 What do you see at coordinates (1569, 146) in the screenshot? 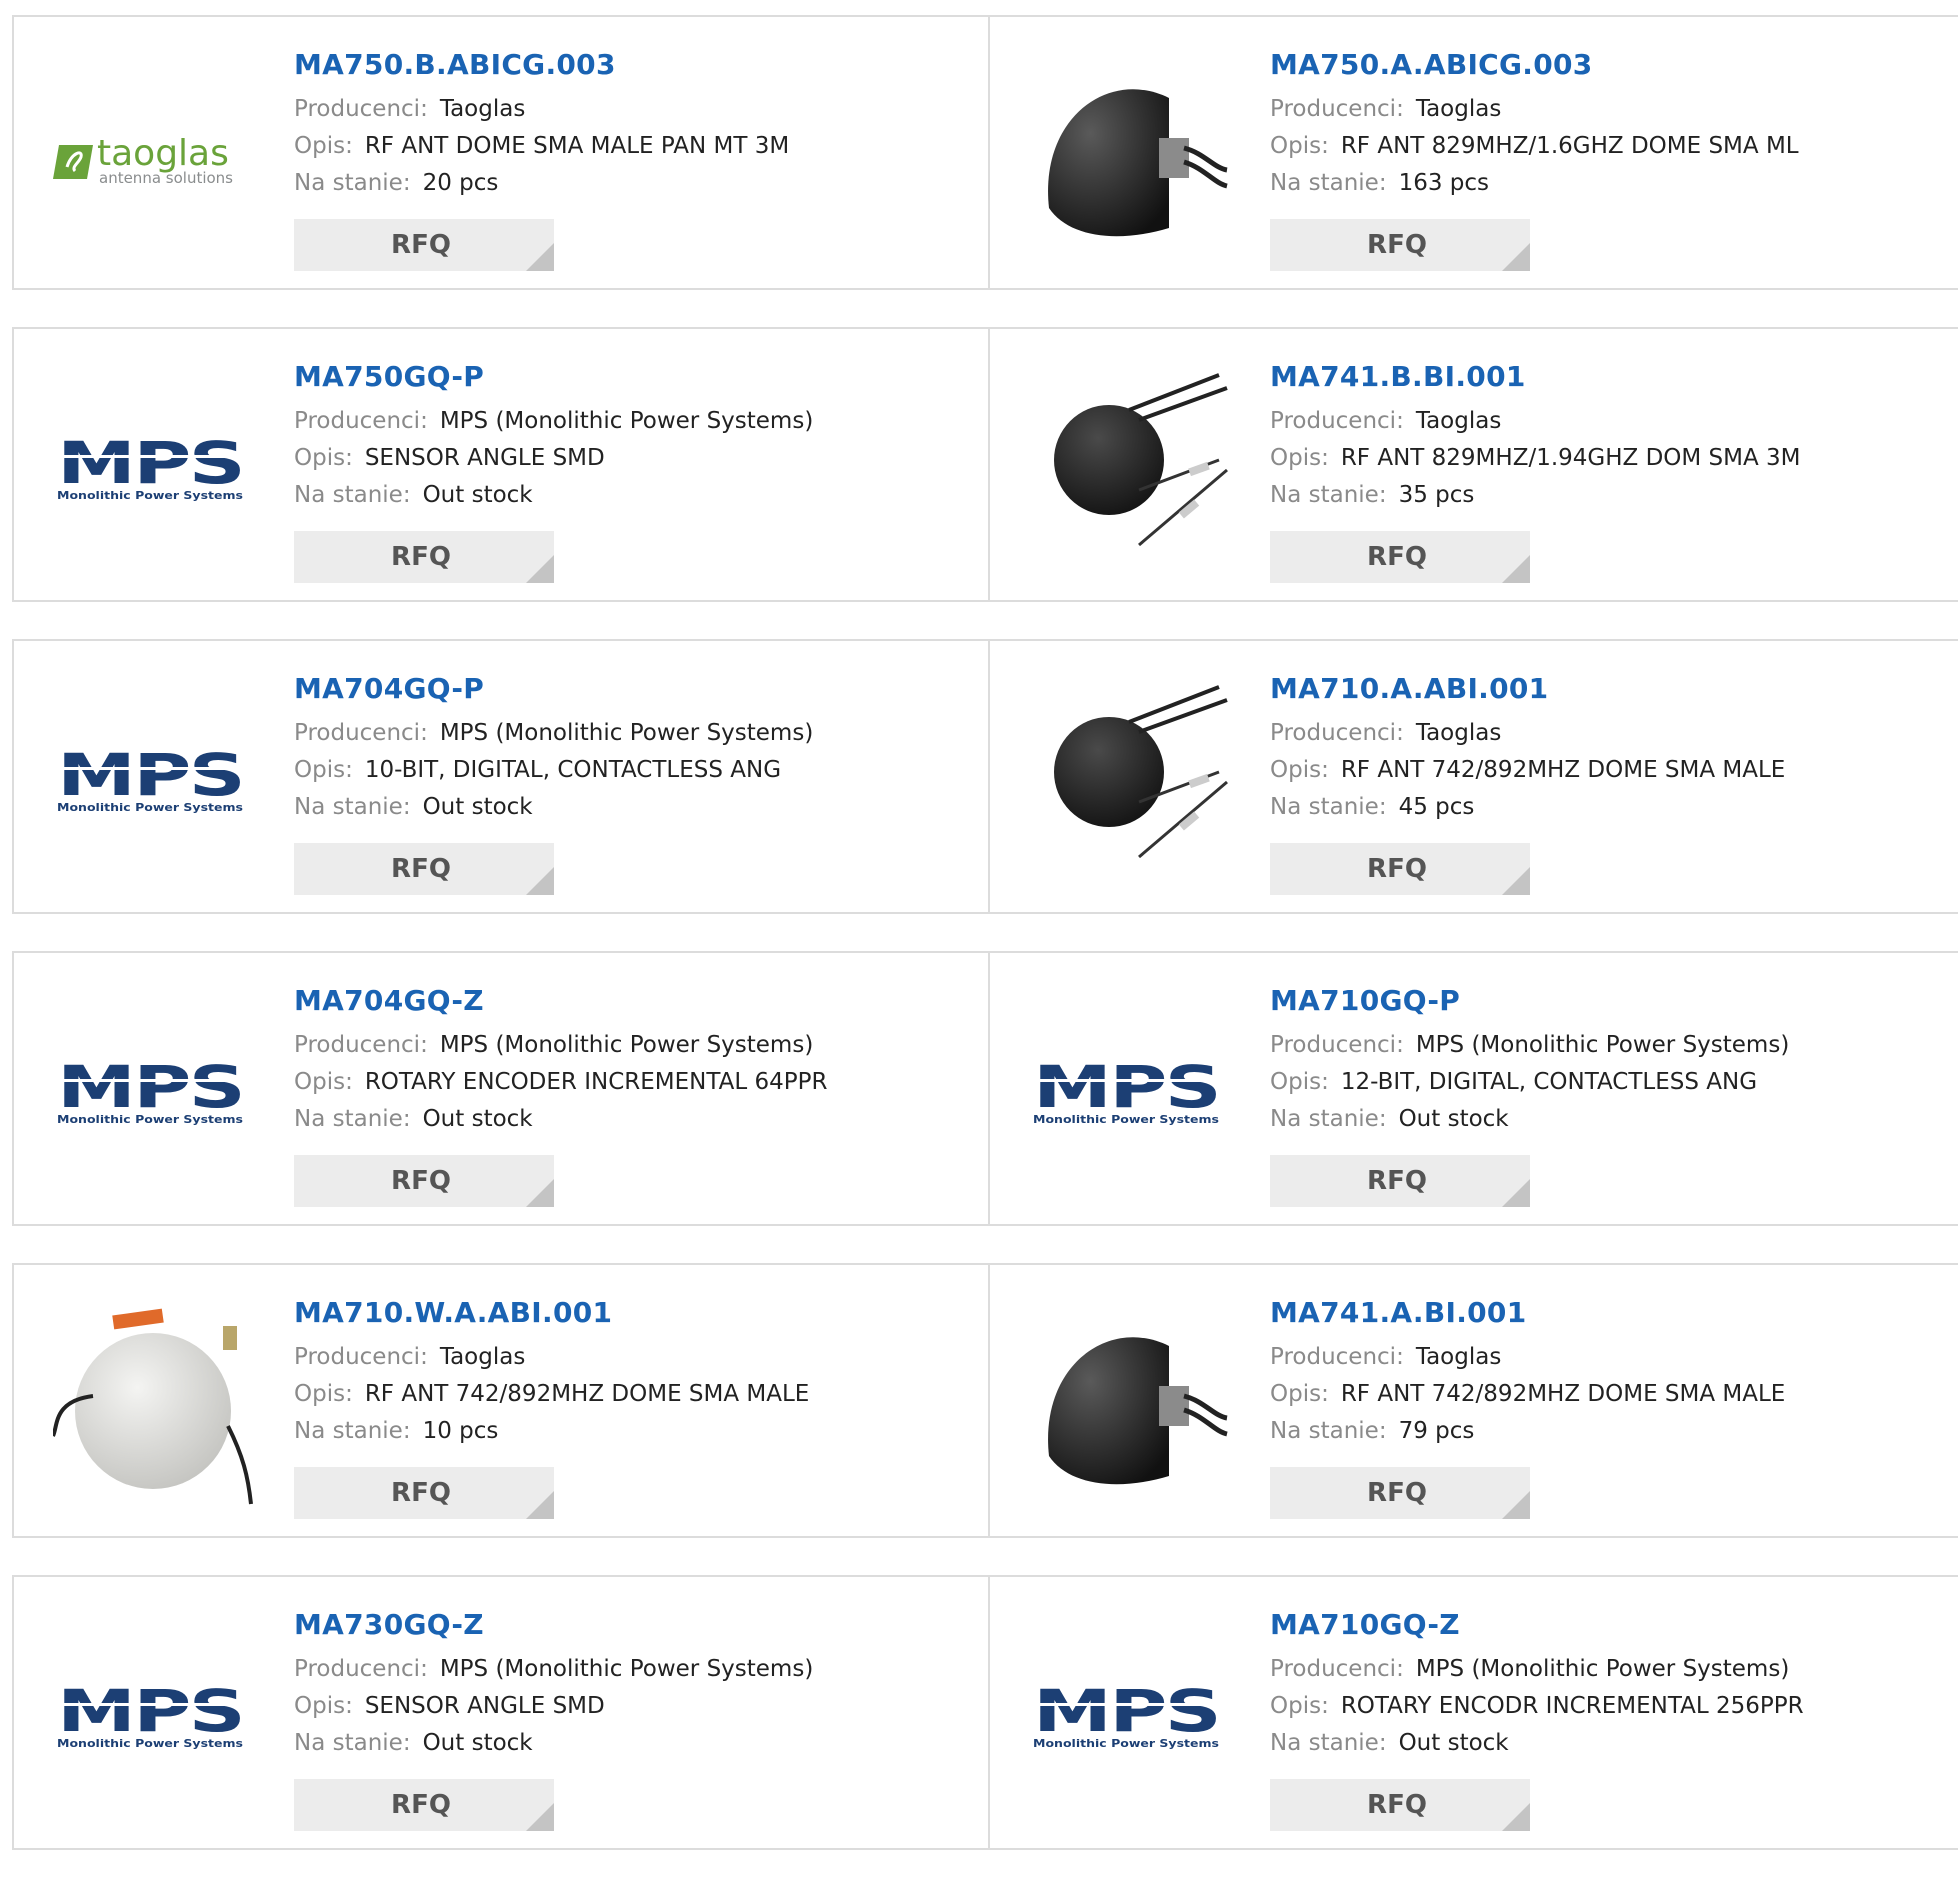
I see `description-value: RF ANT 829MHZ/1.6GHZ DOME SMA ML` at bounding box center [1569, 146].